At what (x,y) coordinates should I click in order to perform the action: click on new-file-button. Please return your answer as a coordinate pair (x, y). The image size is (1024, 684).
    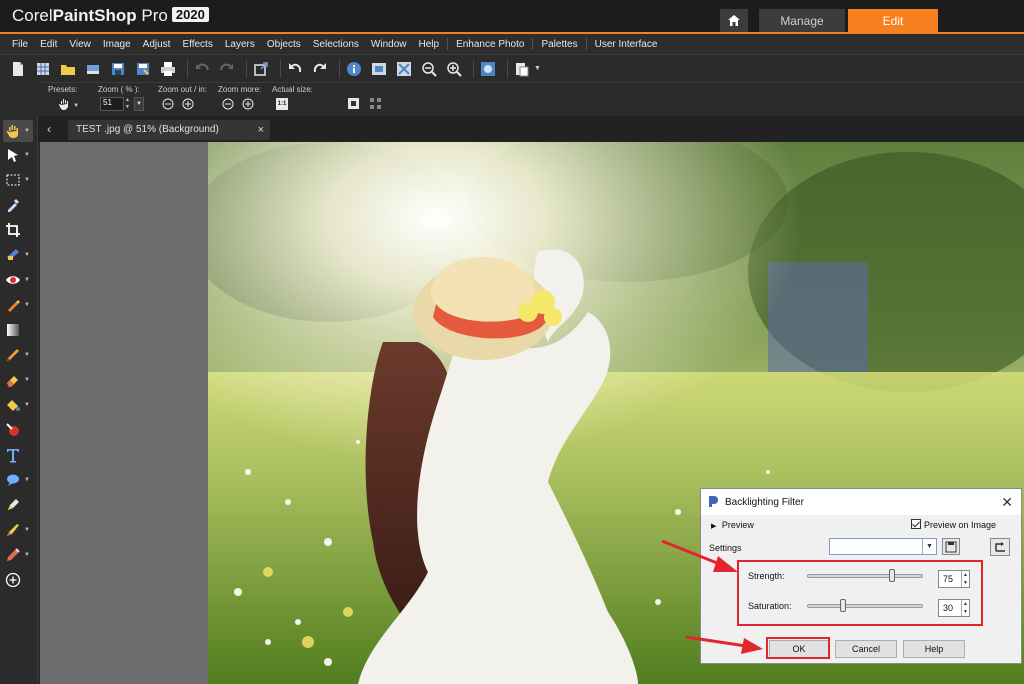
    Looking at the image, I should click on (18, 69).